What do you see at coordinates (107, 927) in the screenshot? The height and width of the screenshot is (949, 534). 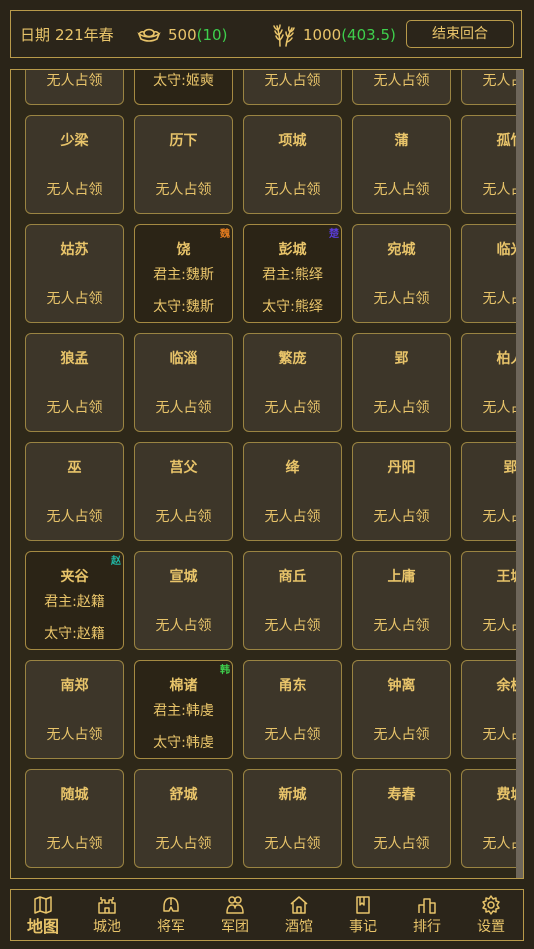 I see `nav-tab-label: 城池` at bounding box center [107, 927].